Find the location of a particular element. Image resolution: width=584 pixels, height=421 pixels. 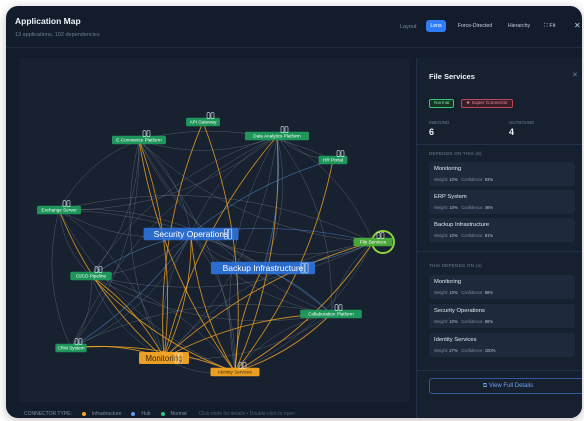

legend-item-infrastructure: Infrastructure is located at coordinates (106, 414).